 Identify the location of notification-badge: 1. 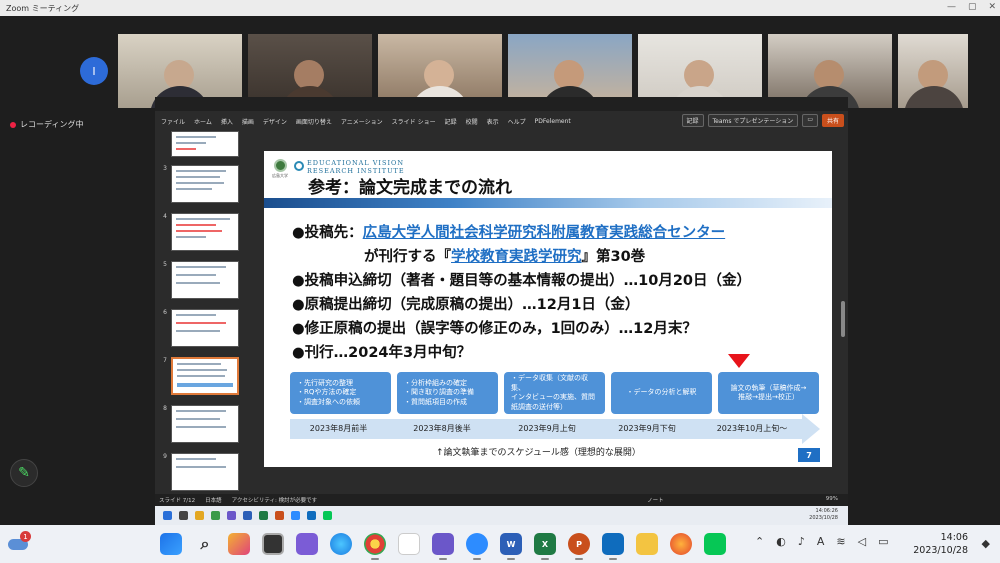
(25, 536).